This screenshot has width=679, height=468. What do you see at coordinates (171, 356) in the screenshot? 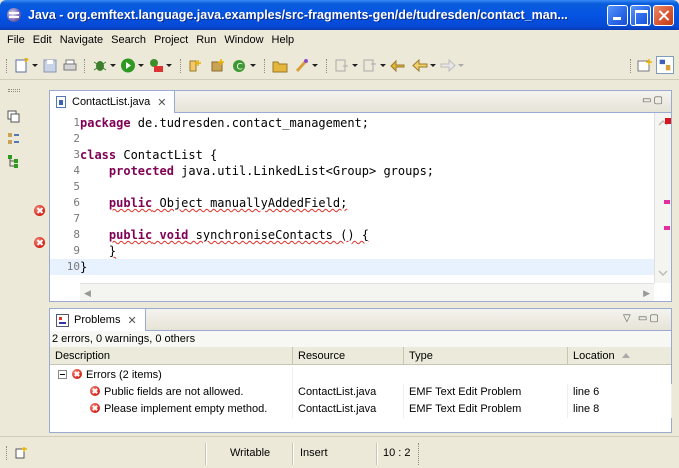
I see `column-header-description: Description` at bounding box center [171, 356].